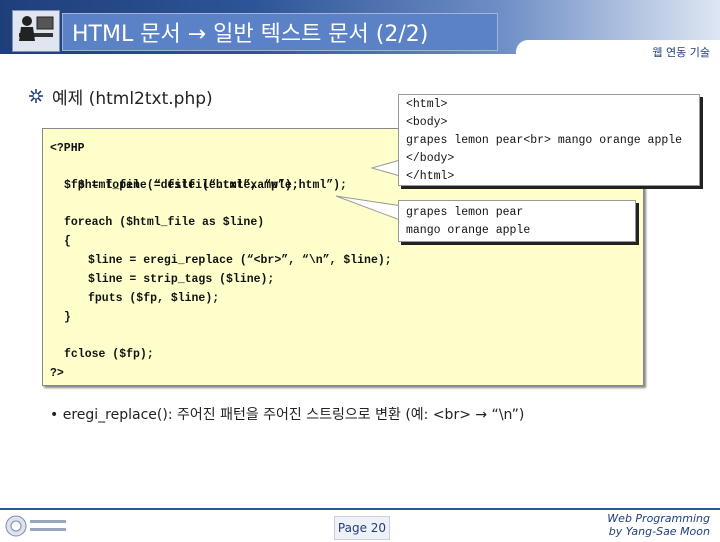 This screenshot has height=542, width=720. Describe the element at coordinates (430, 176) in the screenshot. I see `callout-line: </html>` at that location.